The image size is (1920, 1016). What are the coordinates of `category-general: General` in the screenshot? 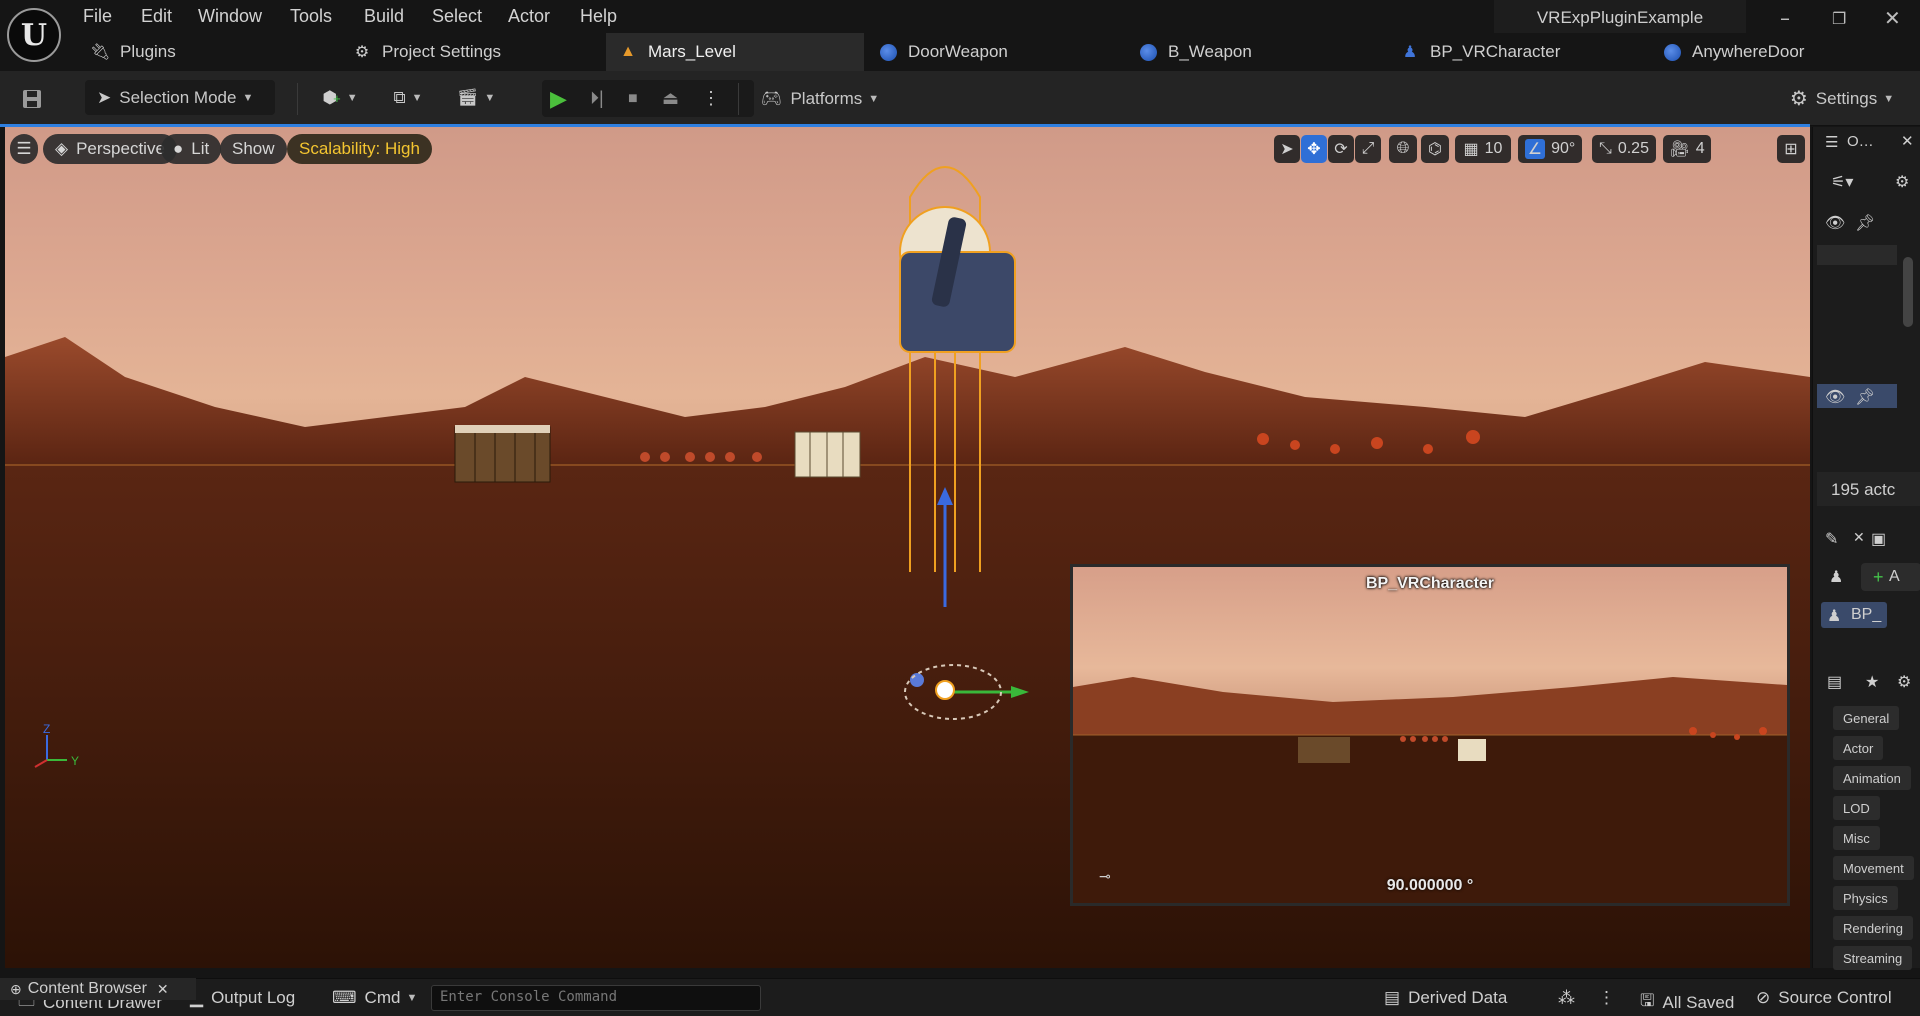 It's located at (1866, 718).